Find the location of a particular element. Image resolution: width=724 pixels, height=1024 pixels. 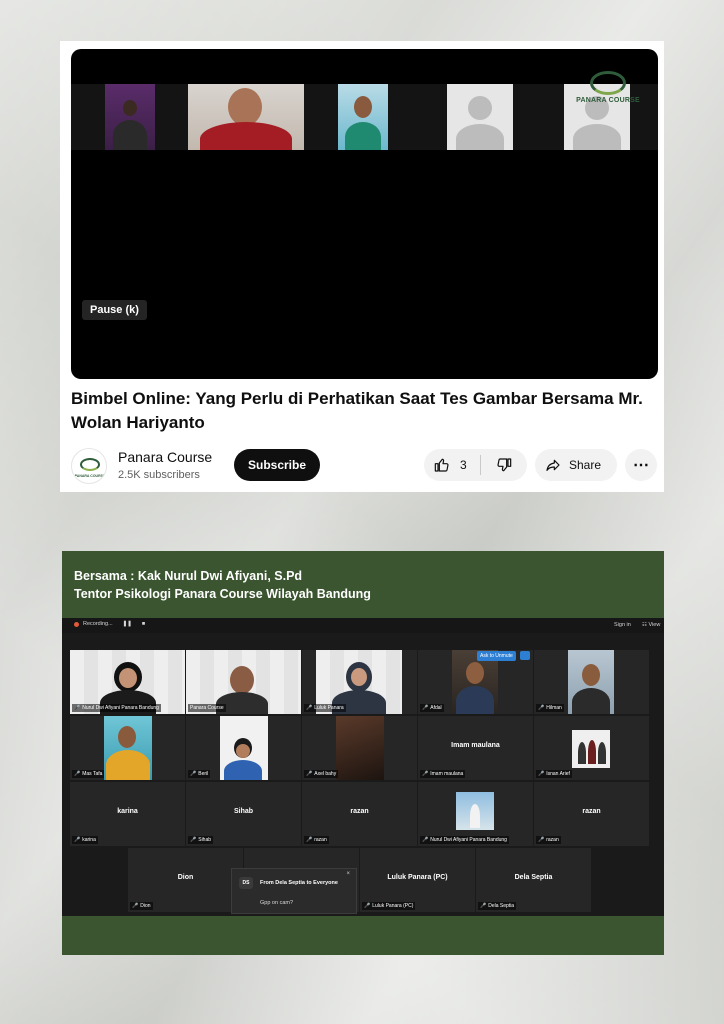

chat-message-text: Gpp on cam? is located at coordinates (277, 903).